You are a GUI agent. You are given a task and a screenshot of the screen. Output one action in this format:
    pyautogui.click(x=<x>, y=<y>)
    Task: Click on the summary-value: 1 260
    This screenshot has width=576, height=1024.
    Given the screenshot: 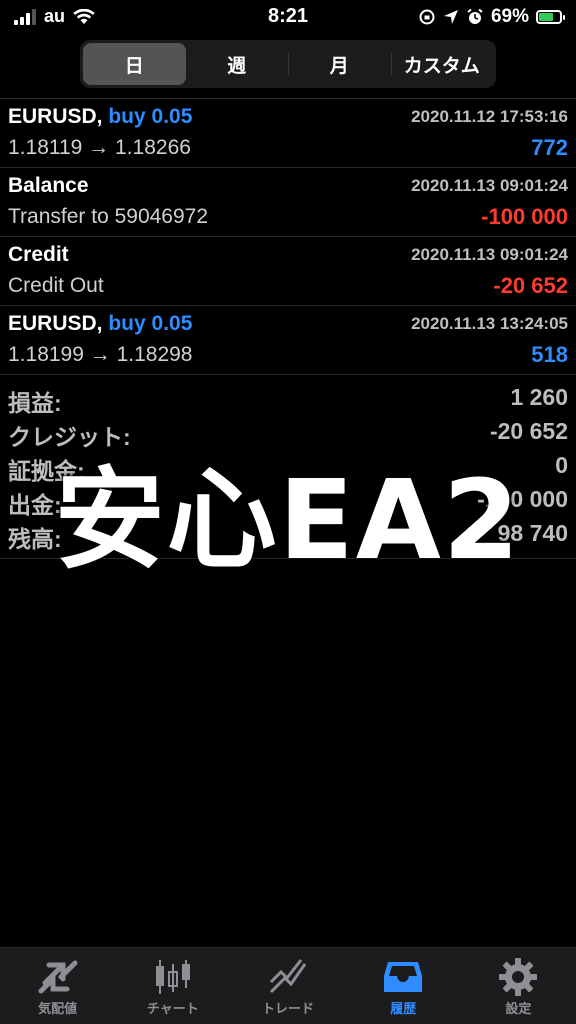 What is the action you would take?
    pyautogui.click(x=539, y=397)
    